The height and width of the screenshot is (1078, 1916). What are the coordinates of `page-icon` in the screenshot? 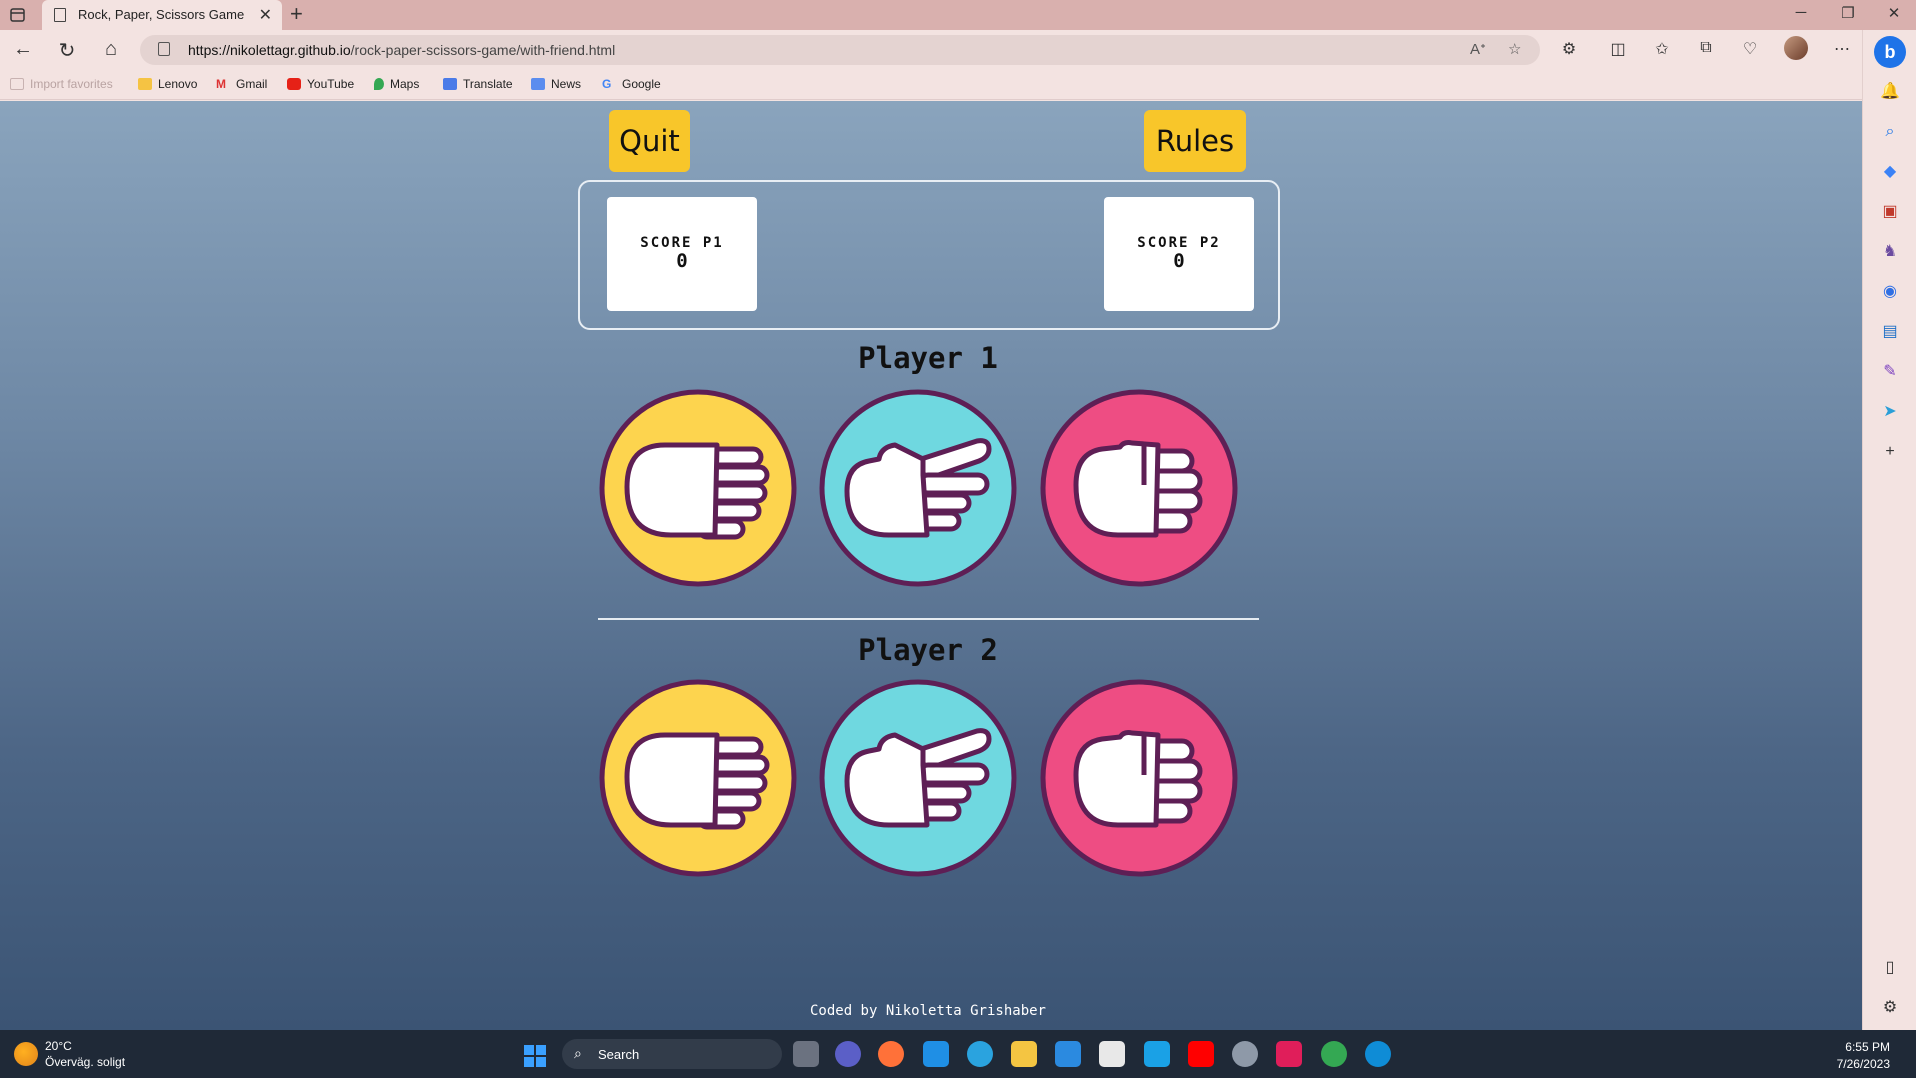 It's located at (60, 15).